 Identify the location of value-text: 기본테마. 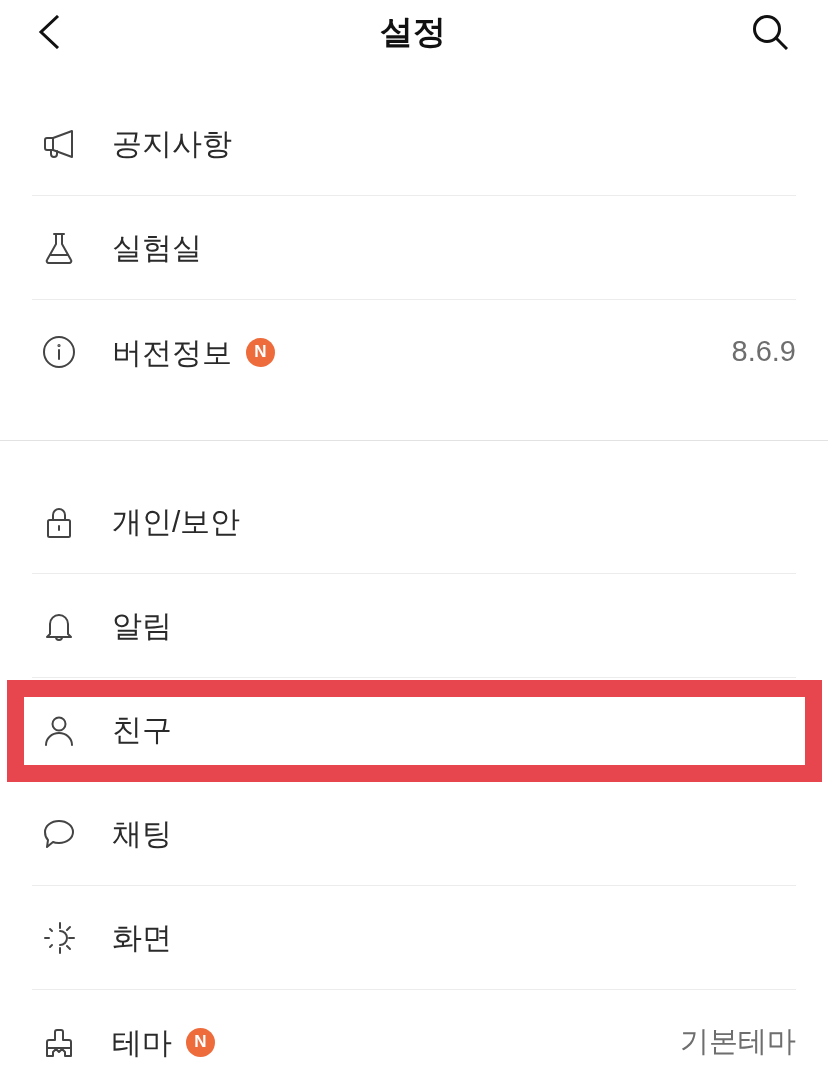
(738, 1042).